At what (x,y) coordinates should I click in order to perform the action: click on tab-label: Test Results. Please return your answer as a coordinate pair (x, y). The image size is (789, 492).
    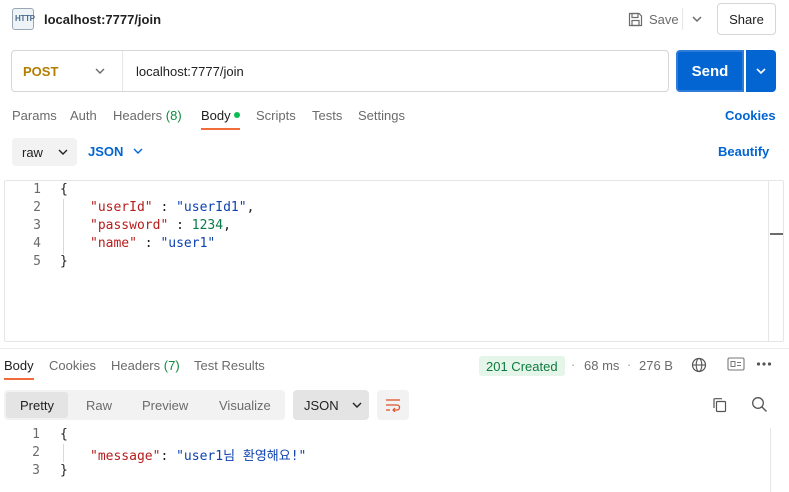
    Looking at the image, I should click on (229, 365).